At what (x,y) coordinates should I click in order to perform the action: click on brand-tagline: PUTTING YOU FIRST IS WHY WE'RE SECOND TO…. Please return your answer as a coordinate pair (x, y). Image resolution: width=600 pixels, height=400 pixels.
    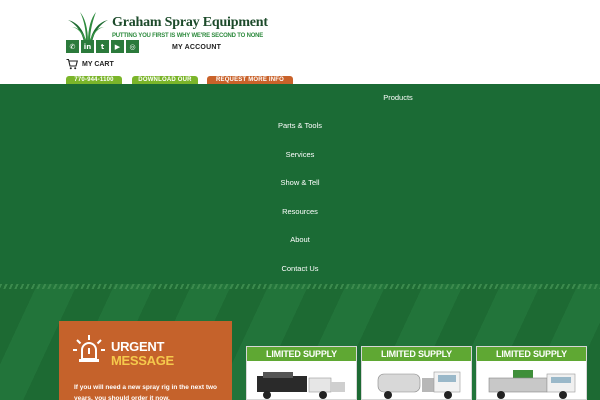
    Looking at the image, I should click on (188, 36).